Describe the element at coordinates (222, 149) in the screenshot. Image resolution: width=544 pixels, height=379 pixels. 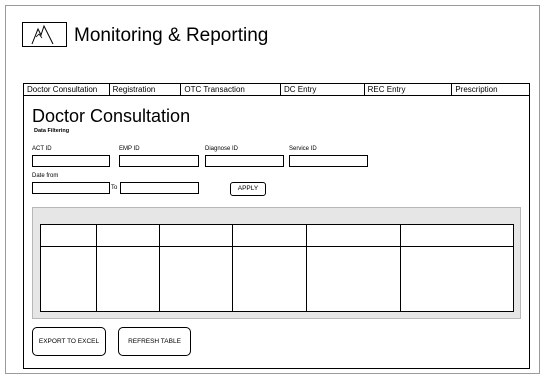
I see `diagnose-id-label: Diagnose ID` at that location.